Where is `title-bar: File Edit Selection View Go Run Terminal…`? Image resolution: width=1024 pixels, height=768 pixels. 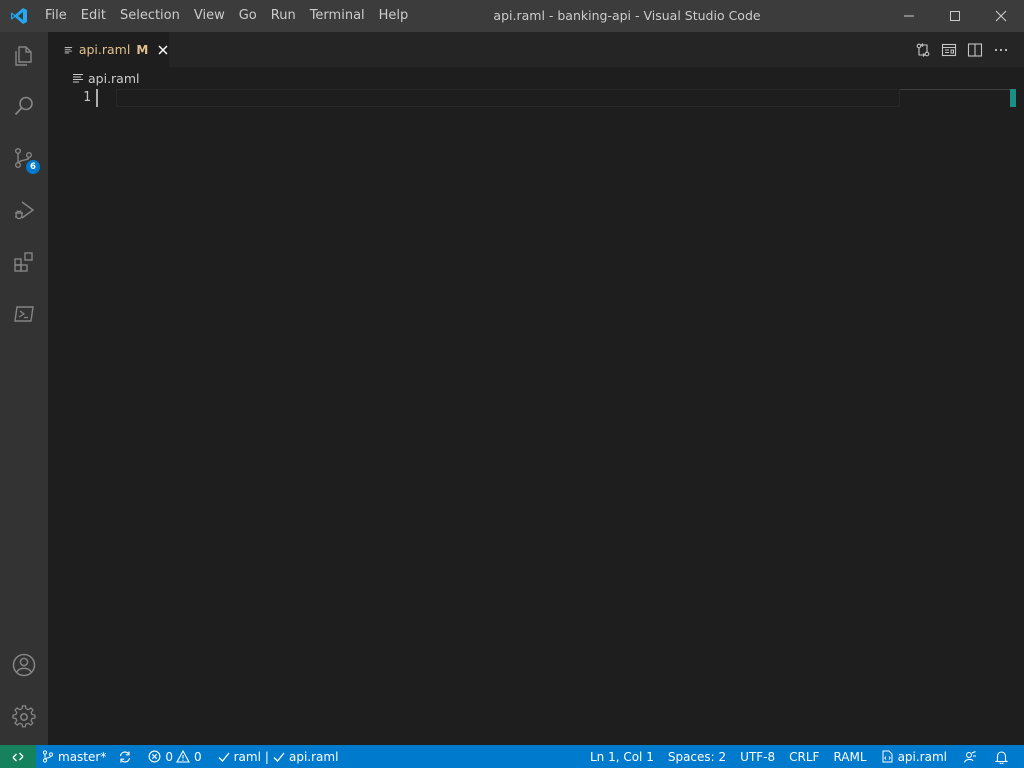
title-bar: File Edit Selection View Go Run Terminal… is located at coordinates (512, 16).